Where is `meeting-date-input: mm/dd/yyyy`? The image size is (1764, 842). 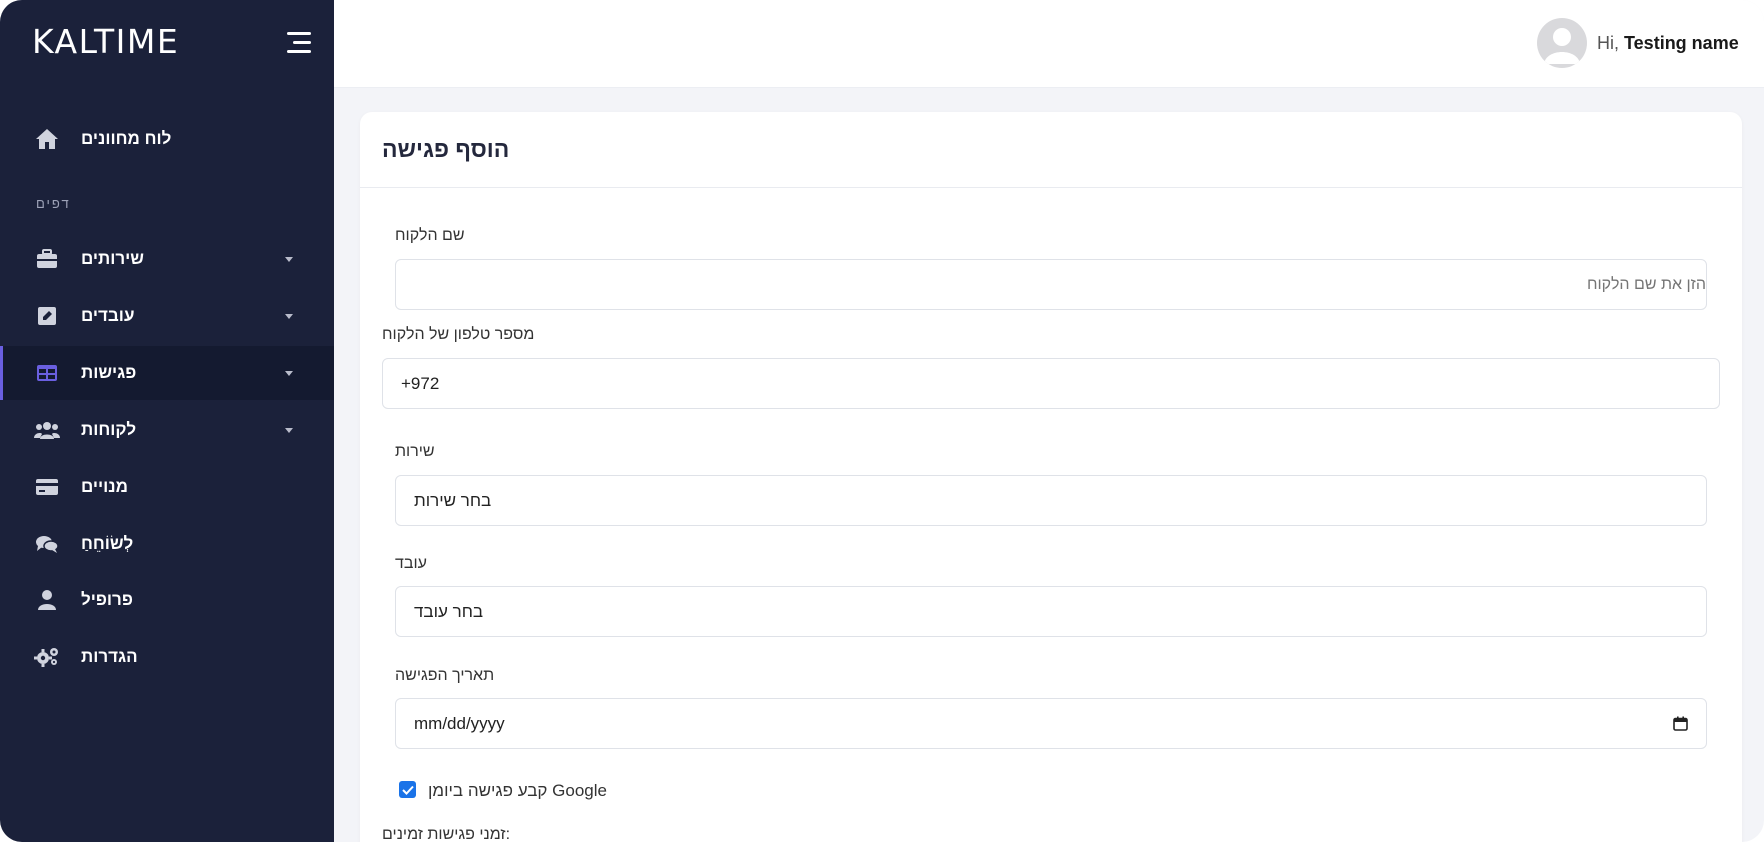
meeting-date-input: mm/dd/yyyy is located at coordinates (1051, 723).